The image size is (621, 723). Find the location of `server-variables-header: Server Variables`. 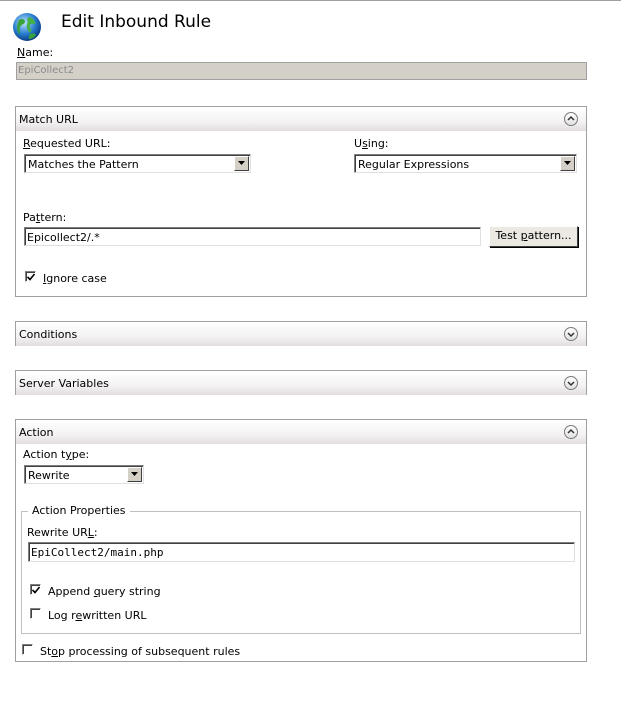

server-variables-header: Server Variables is located at coordinates (301, 383).